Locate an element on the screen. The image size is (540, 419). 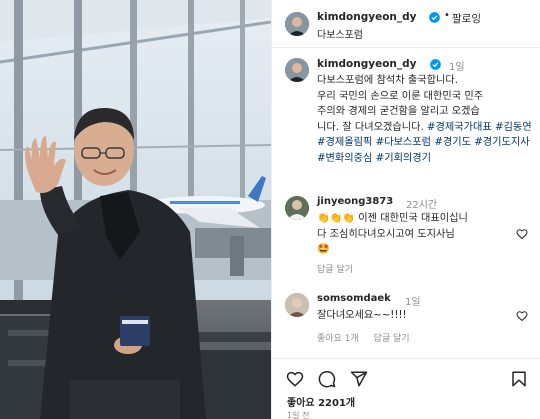
comment-line: 🤩 is located at coordinates (323, 249).